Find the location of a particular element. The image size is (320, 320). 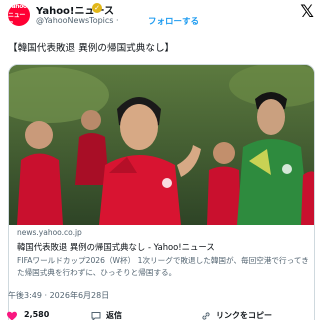

avatar-logo-text: Yahoo!ニュース is located at coordinates (19, 15).